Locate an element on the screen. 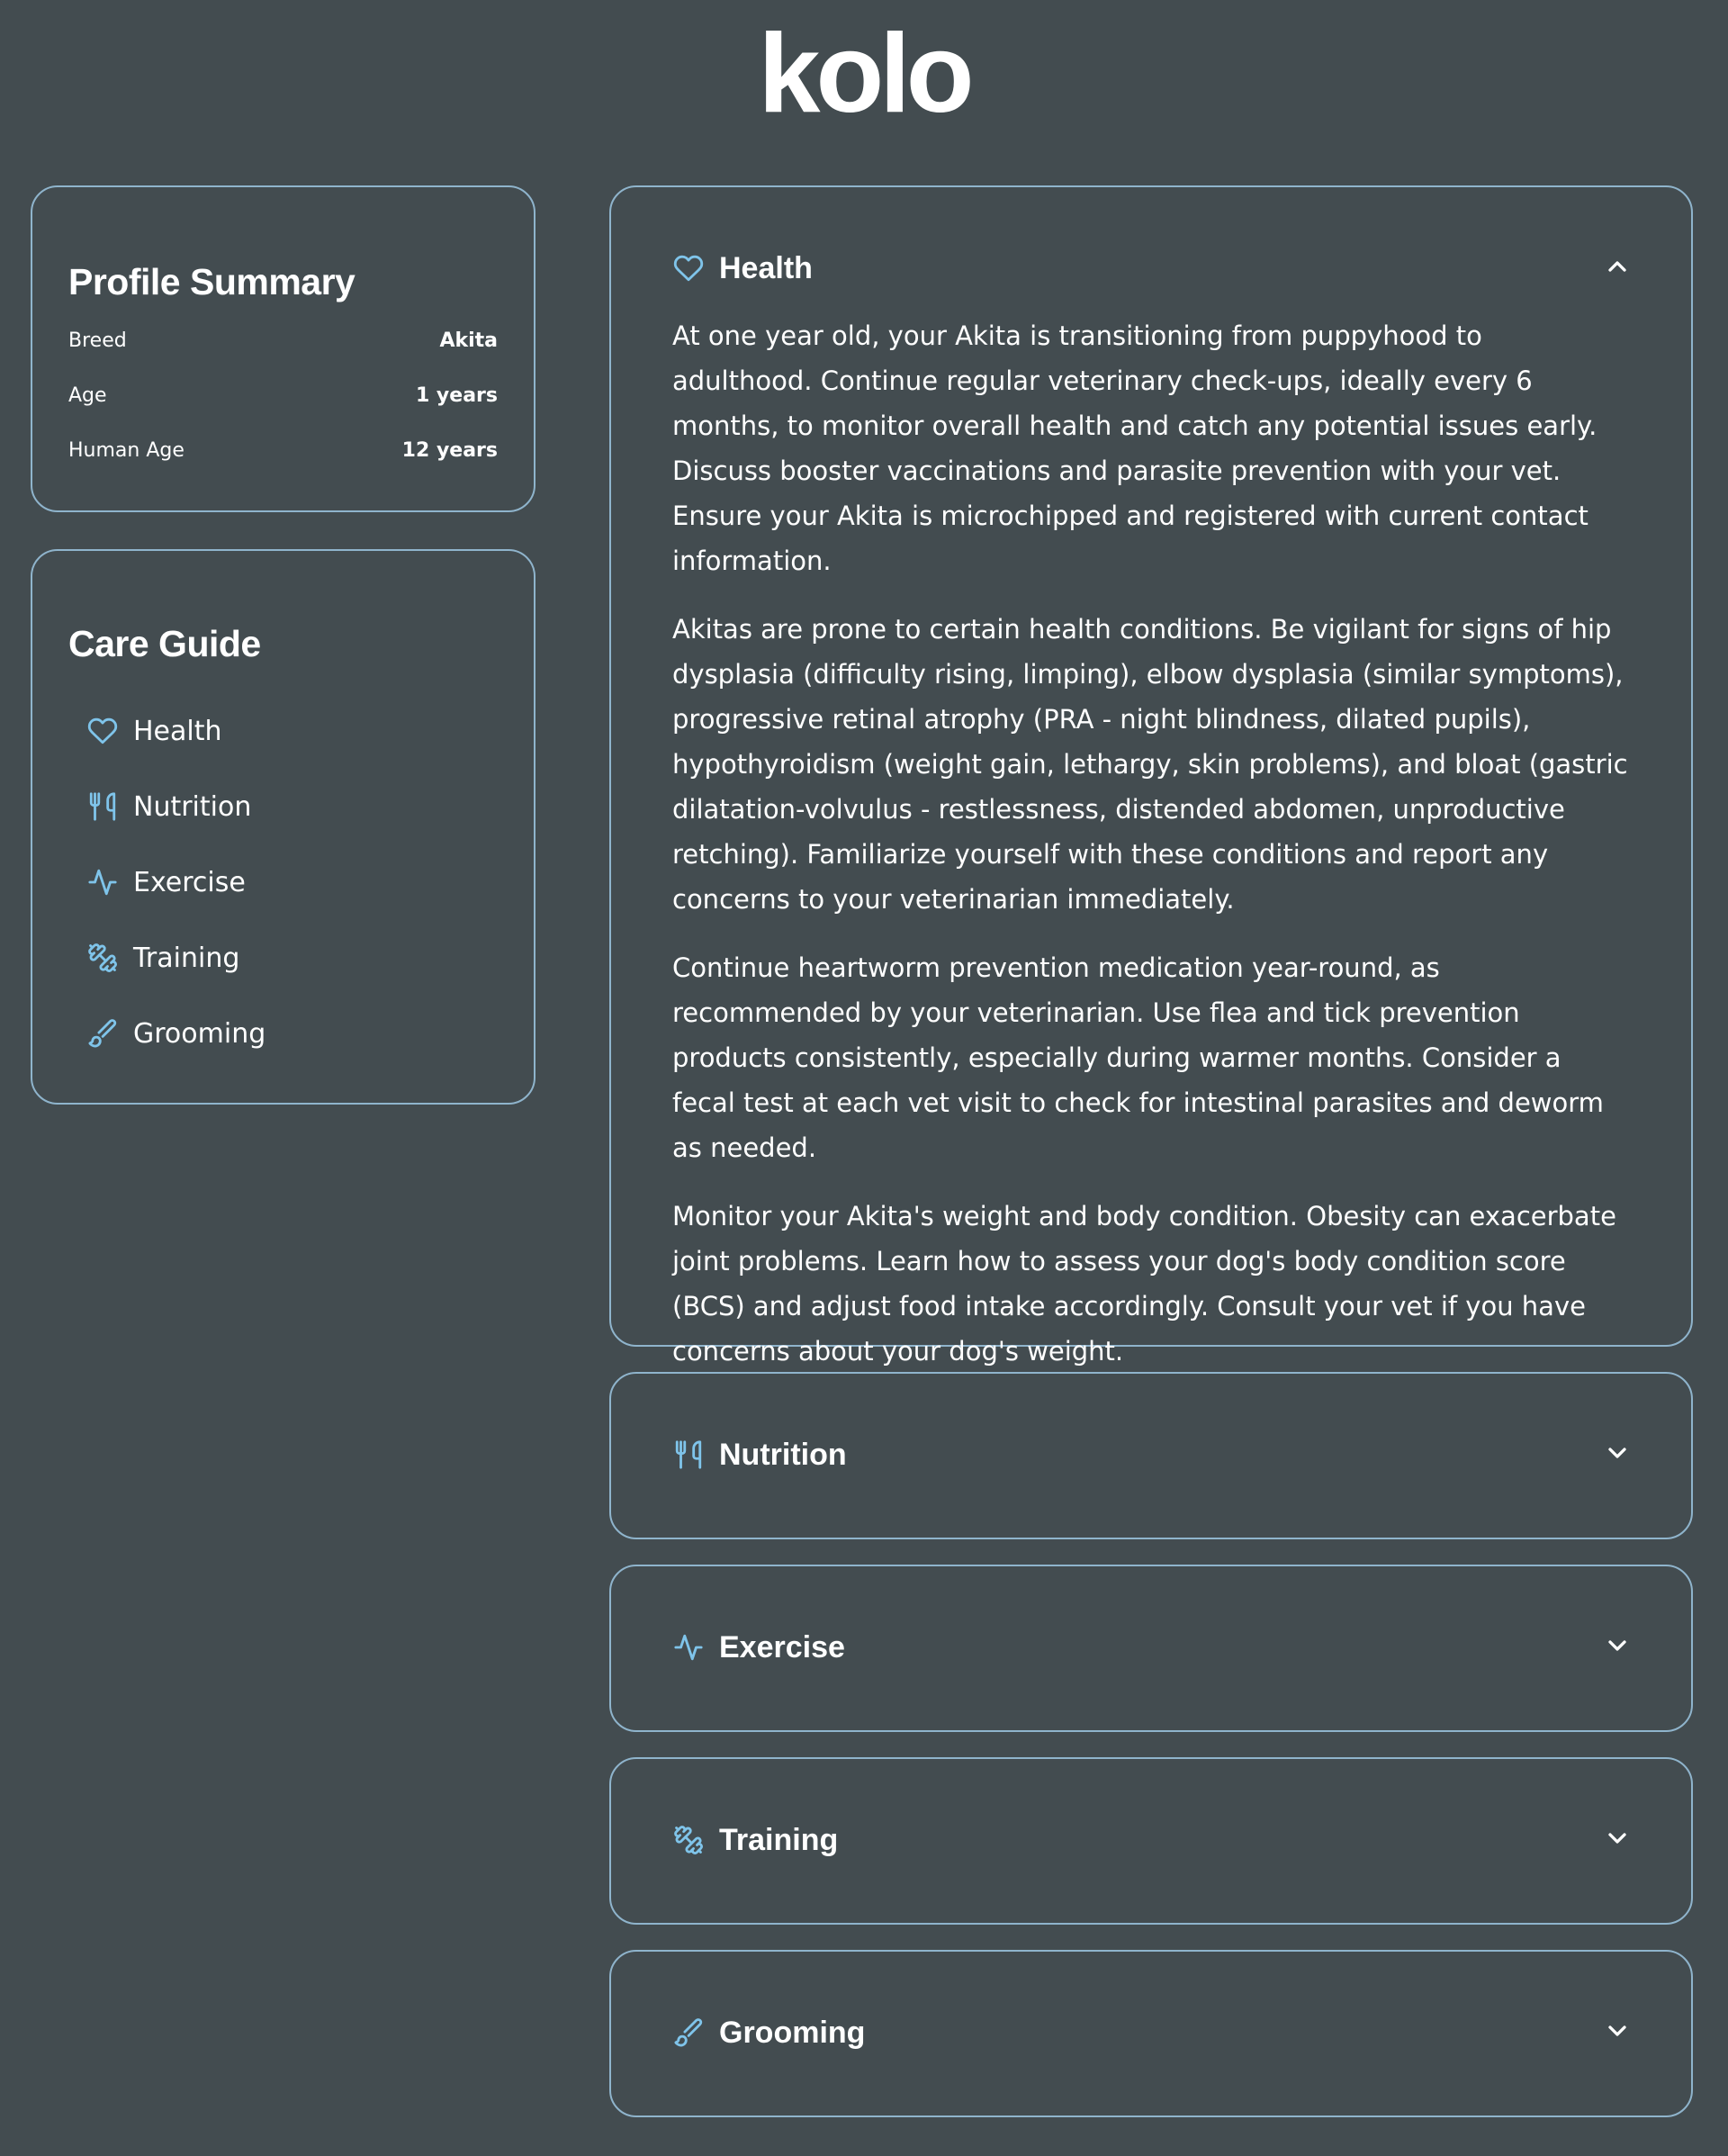 Image resolution: width=1728 pixels, height=2156 pixels. accordion-training: Training is located at coordinates (1151, 1841).